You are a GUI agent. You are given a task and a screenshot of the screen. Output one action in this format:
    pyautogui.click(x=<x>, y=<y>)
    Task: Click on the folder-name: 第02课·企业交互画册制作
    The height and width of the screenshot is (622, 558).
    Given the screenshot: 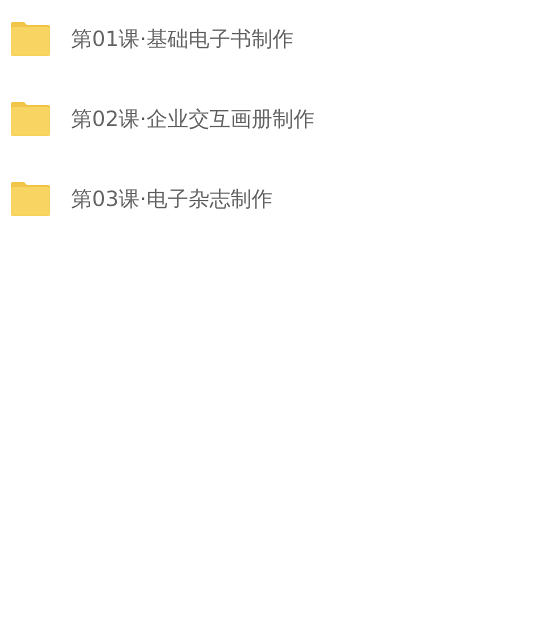 What is the action you would take?
    pyautogui.click(x=192, y=119)
    